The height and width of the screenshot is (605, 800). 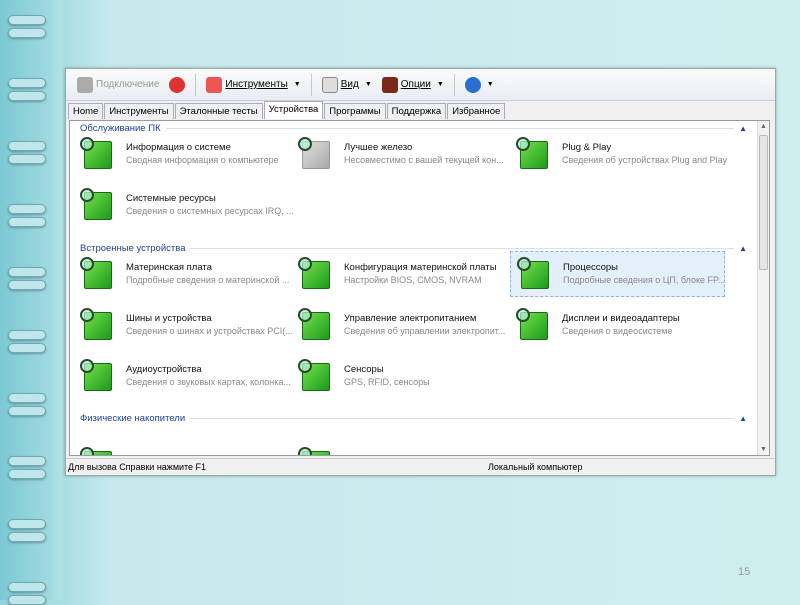 I want to click on item-title: Материнская плата, so click(x=169, y=267).